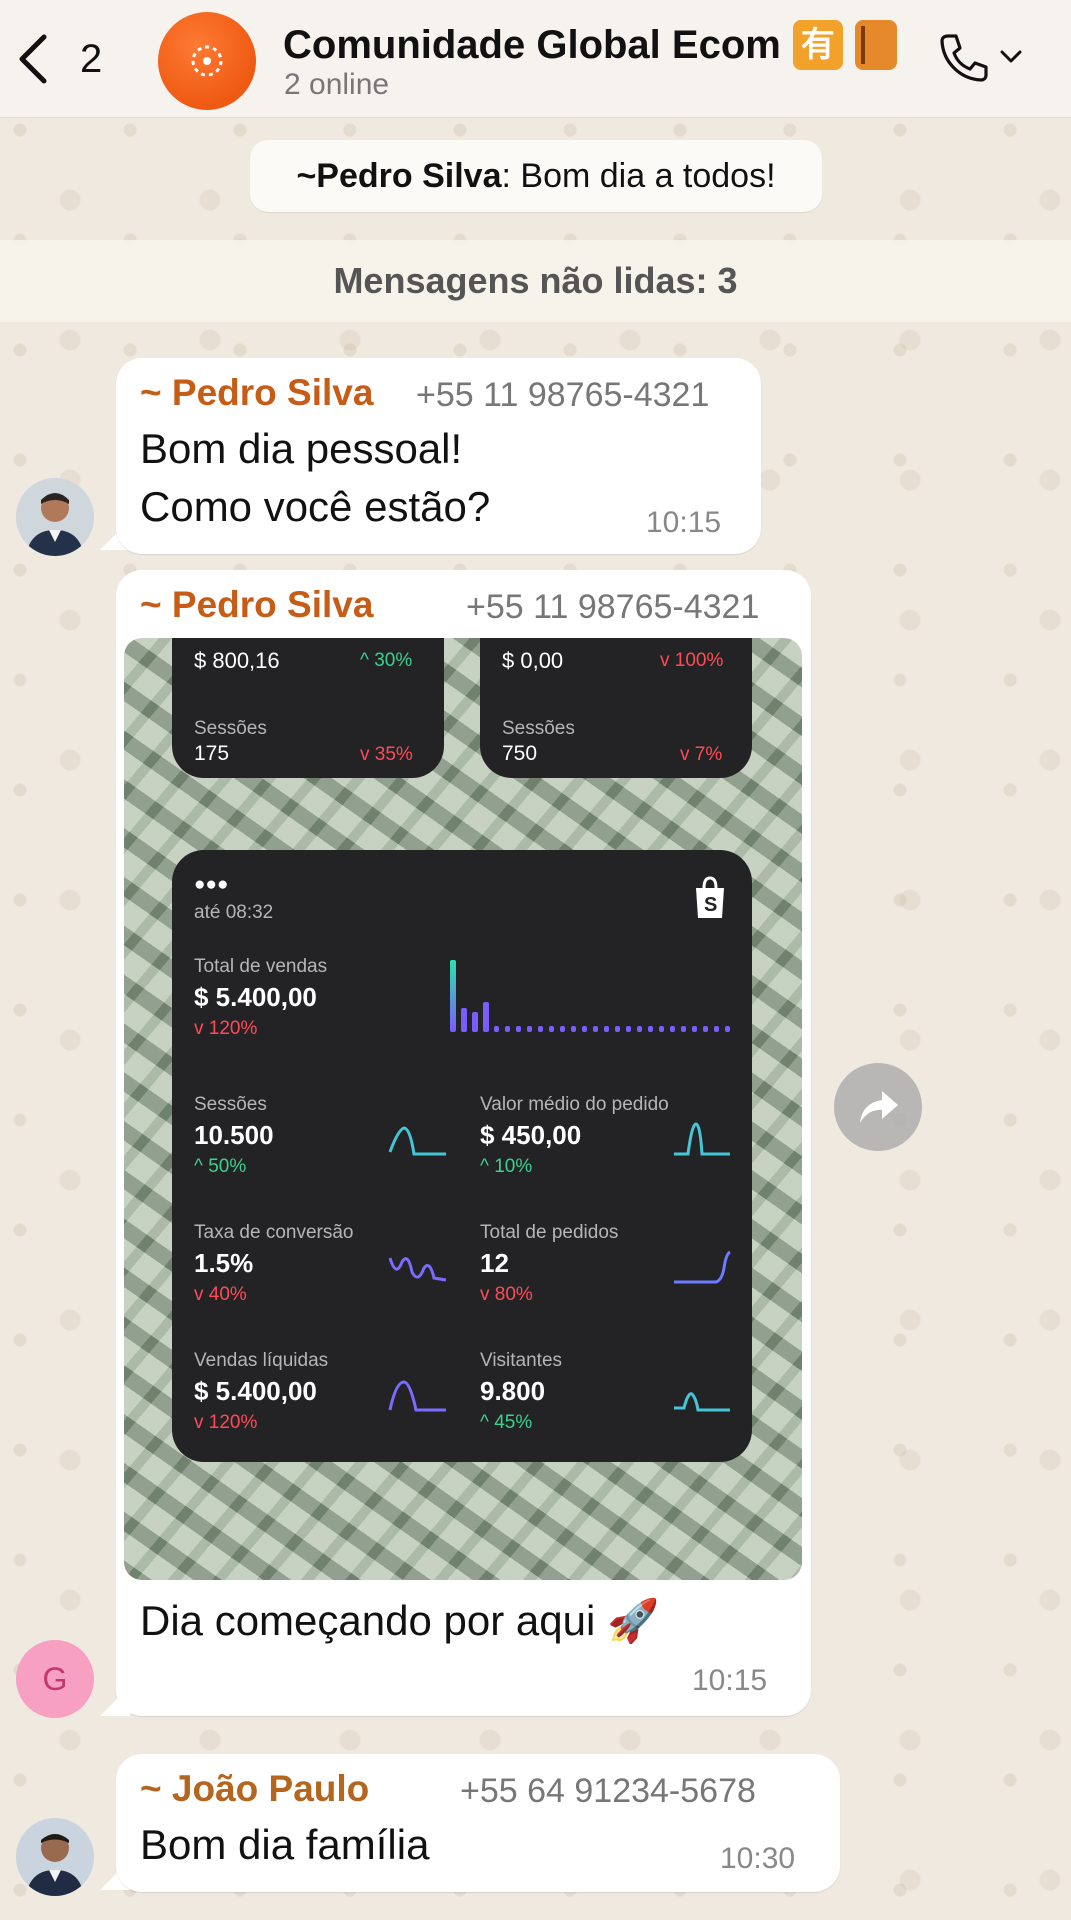 The width and height of the screenshot is (1071, 1920). What do you see at coordinates (702, 1139) in the screenshot?
I see `avg-order-sparkline` at bounding box center [702, 1139].